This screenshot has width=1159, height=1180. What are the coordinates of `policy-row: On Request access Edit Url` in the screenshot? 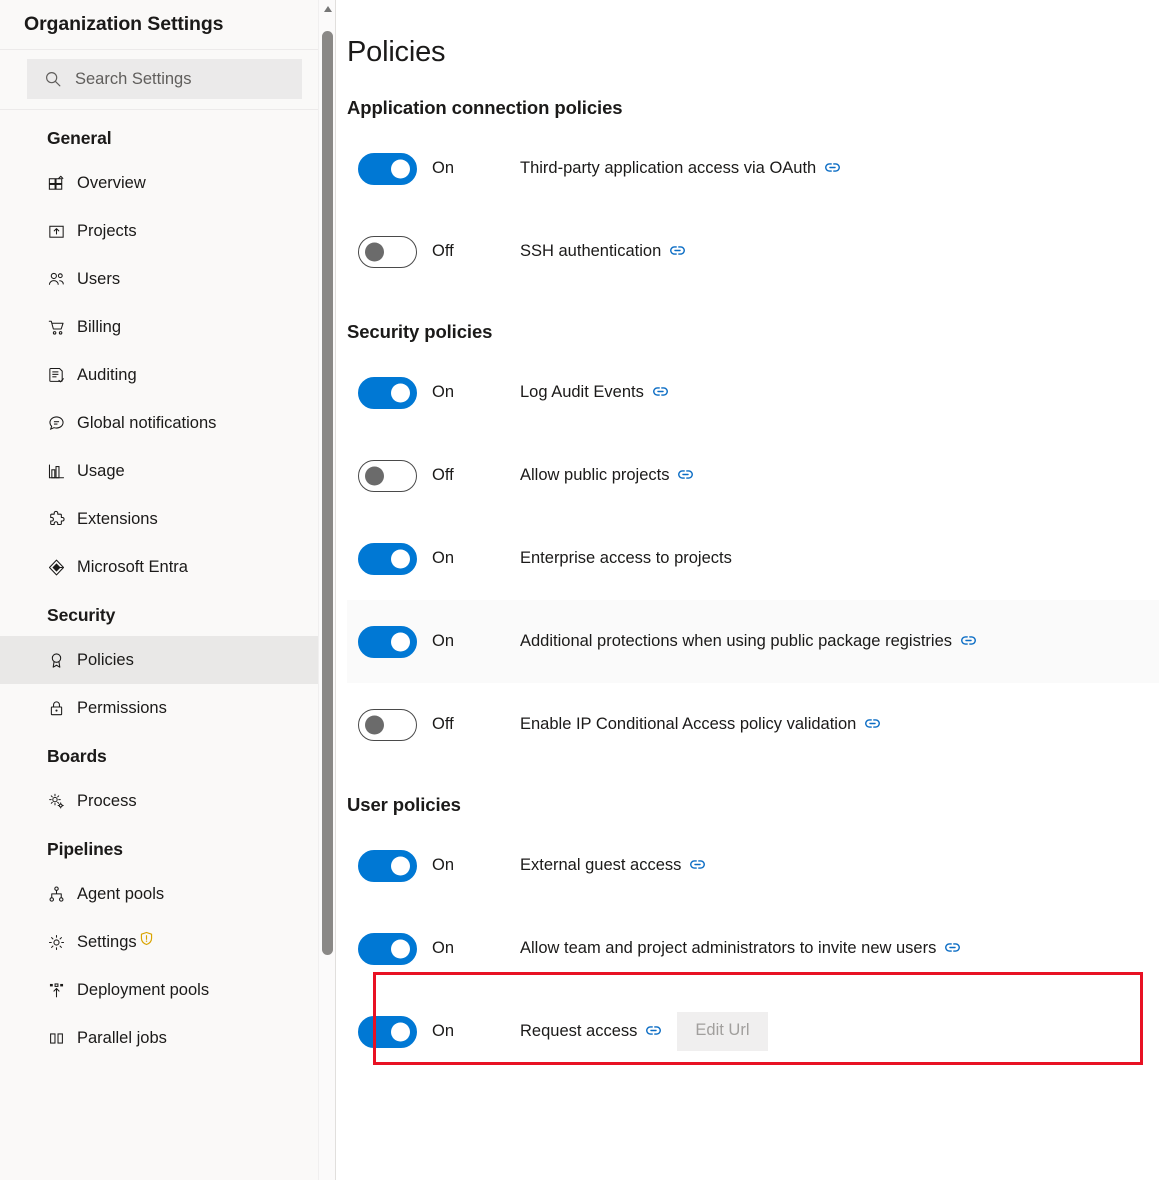 It's located at (753, 1031).